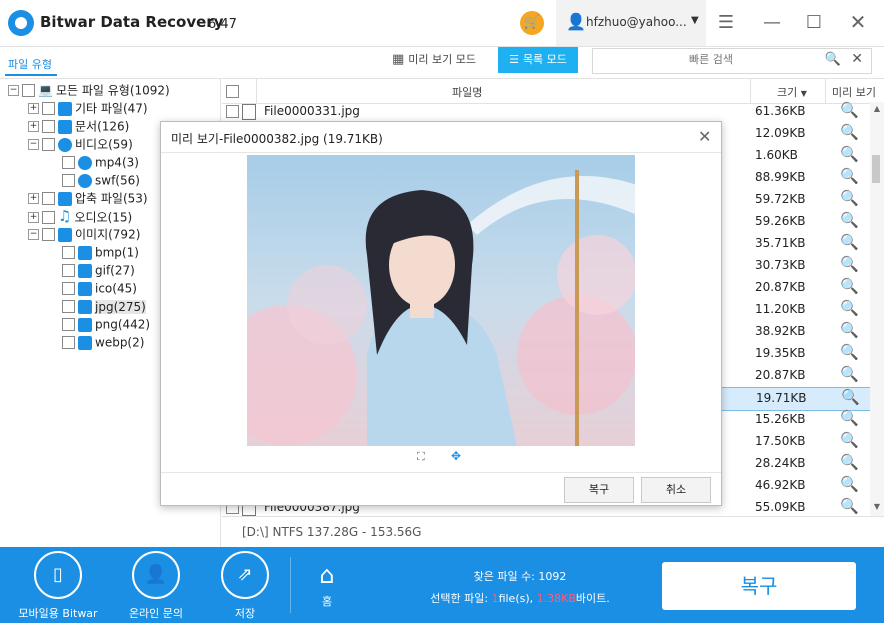 This screenshot has width=884, height=623. I want to click on tree-item-all: − 💻 모든 파일 유형(1092), so click(89, 90).